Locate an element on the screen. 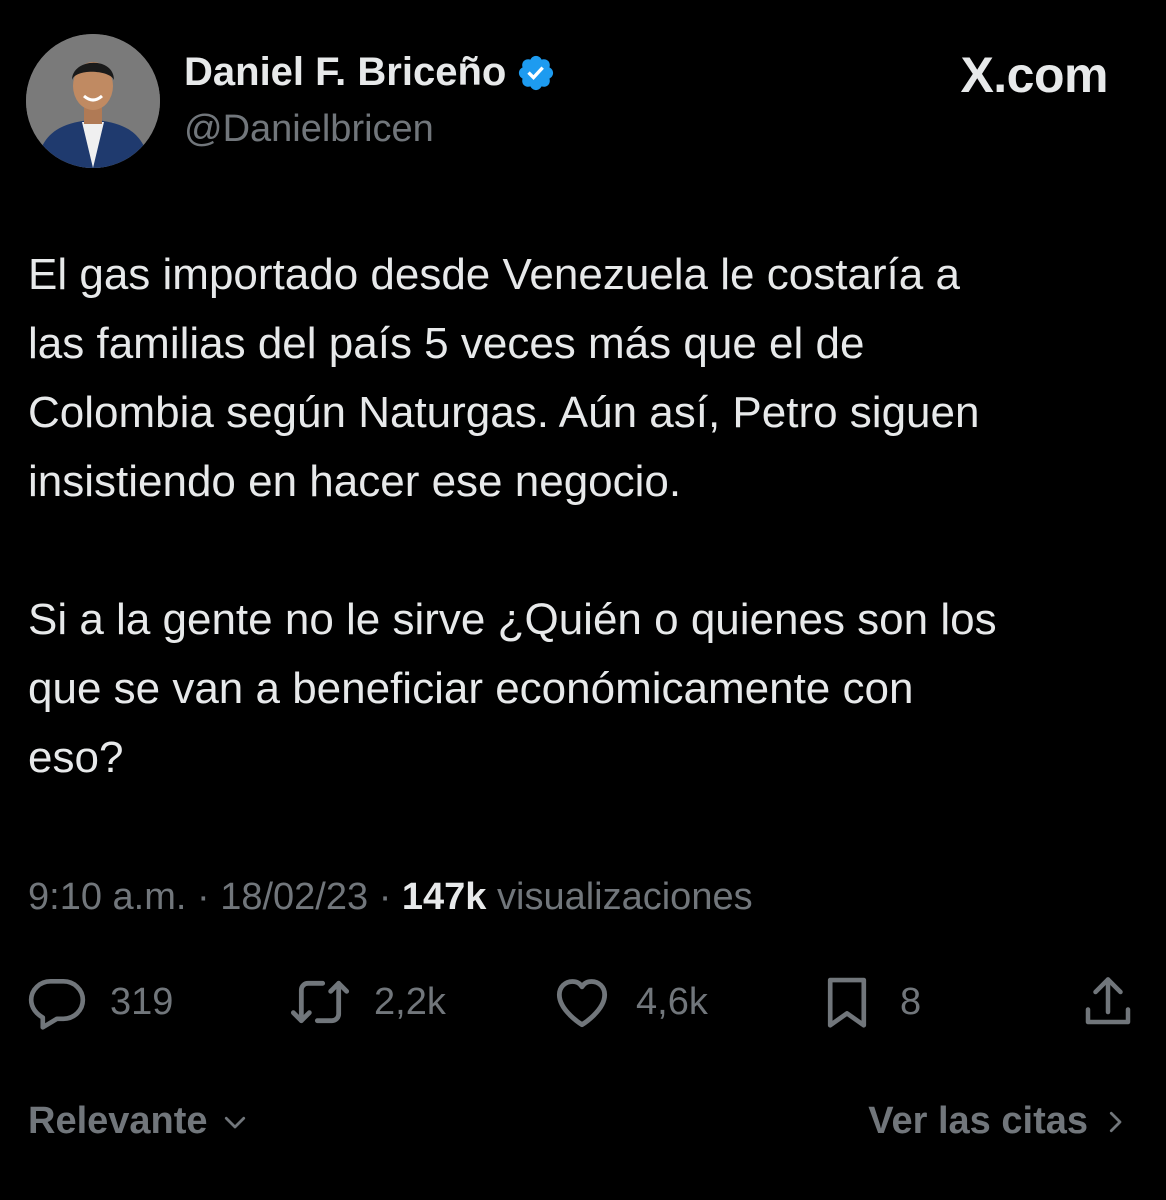 The height and width of the screenshot is (1200, 1166). bookmark-button: 8 is located at coordinates (868, 1002).